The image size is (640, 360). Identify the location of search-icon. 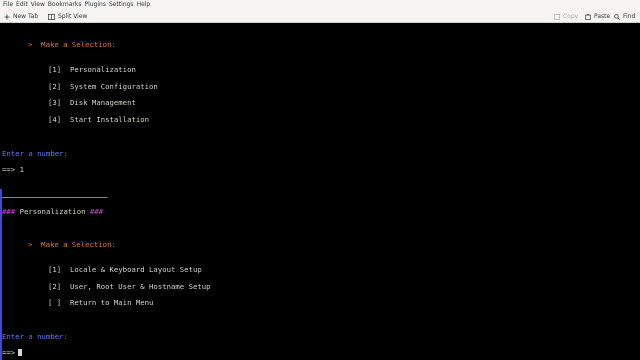
(617, 16).